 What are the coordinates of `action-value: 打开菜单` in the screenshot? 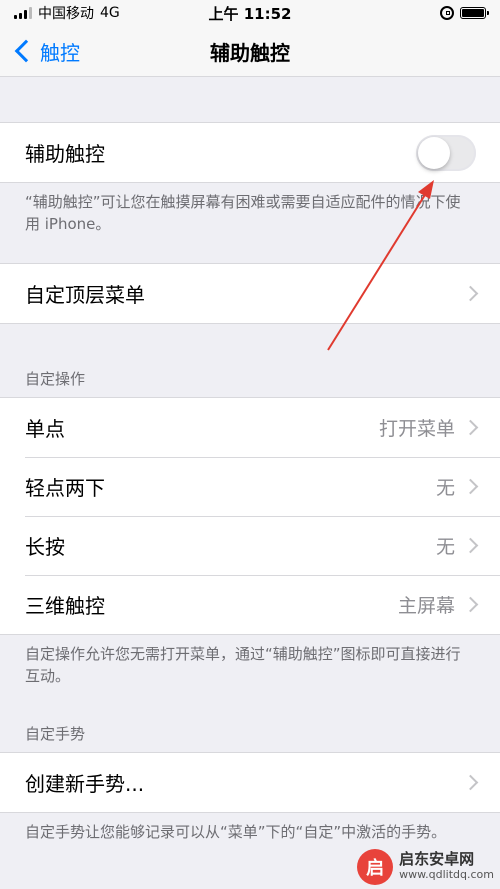 It's located at (416, 429).